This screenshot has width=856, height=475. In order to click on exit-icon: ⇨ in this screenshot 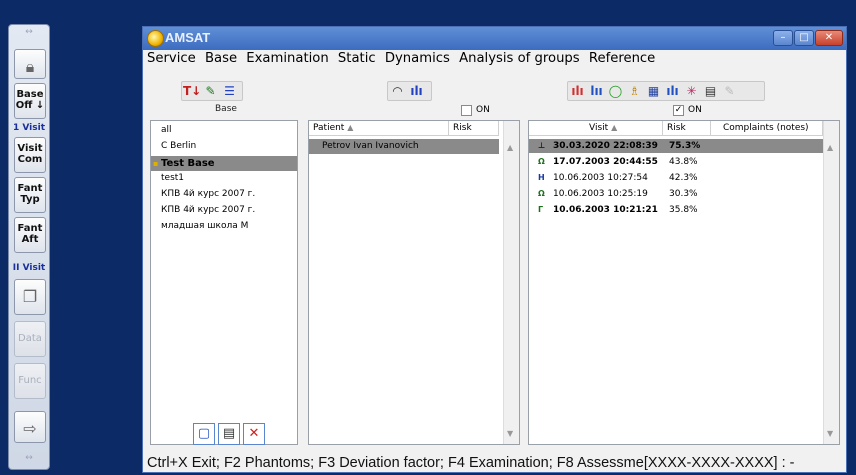, I will do `click(30, 428)`.